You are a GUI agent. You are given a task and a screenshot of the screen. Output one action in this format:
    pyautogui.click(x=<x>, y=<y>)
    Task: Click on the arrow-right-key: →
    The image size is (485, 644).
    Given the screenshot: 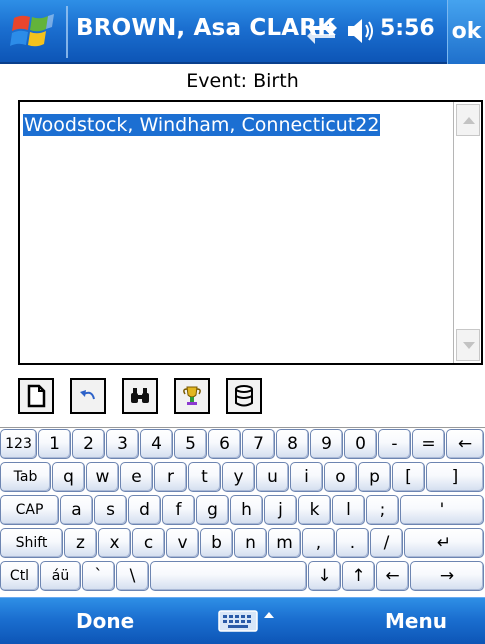 What is the action you would take?
    pyautogui.click(x=447, y=576)
    